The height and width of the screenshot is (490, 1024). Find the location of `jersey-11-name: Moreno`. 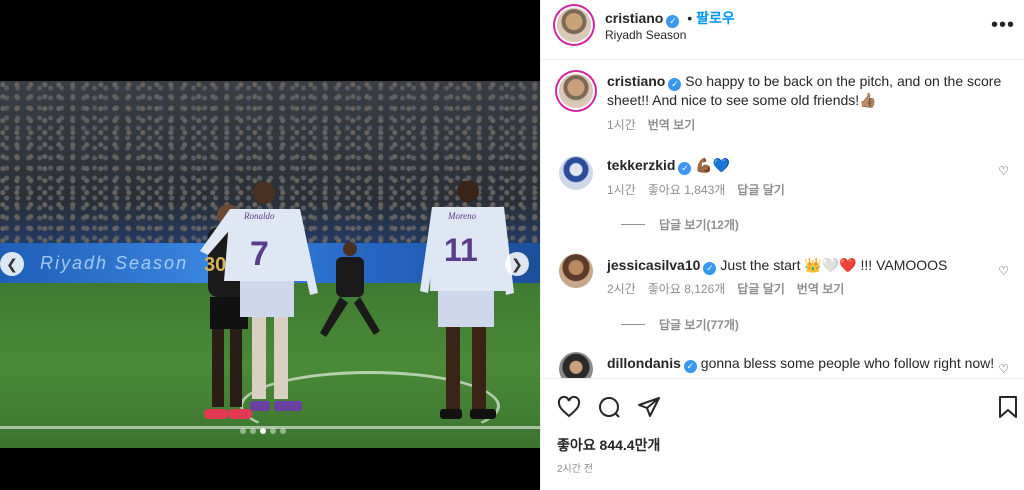

jersey-11-name: Moreno is located at coordinates (462, 216).